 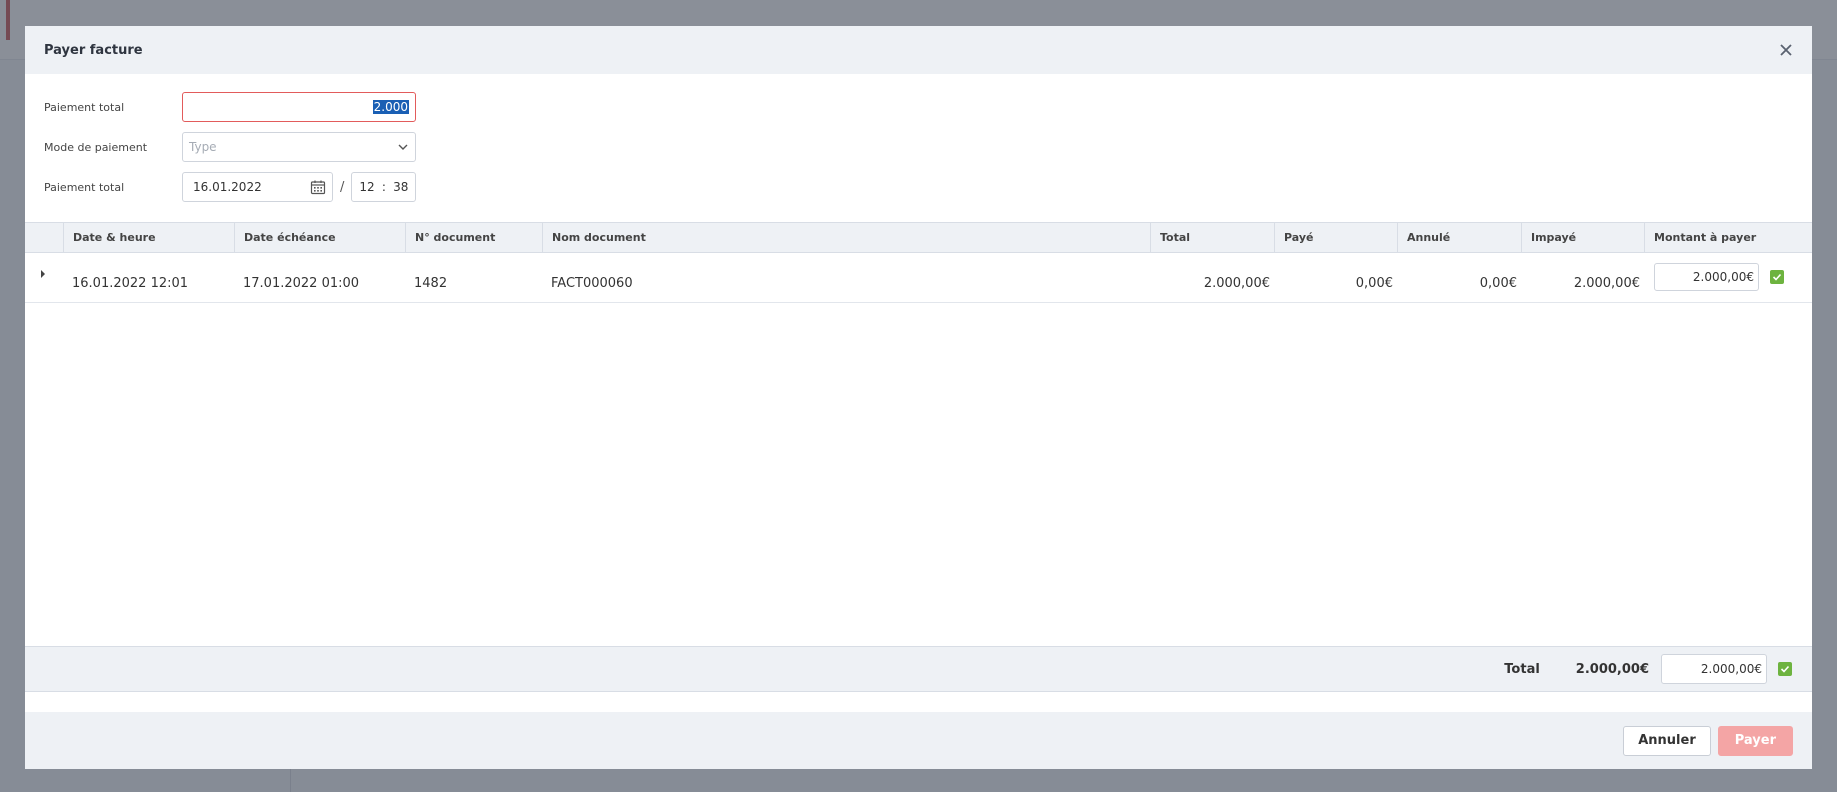 I want to click on row-checkbox, so click(x=1777, y=276).